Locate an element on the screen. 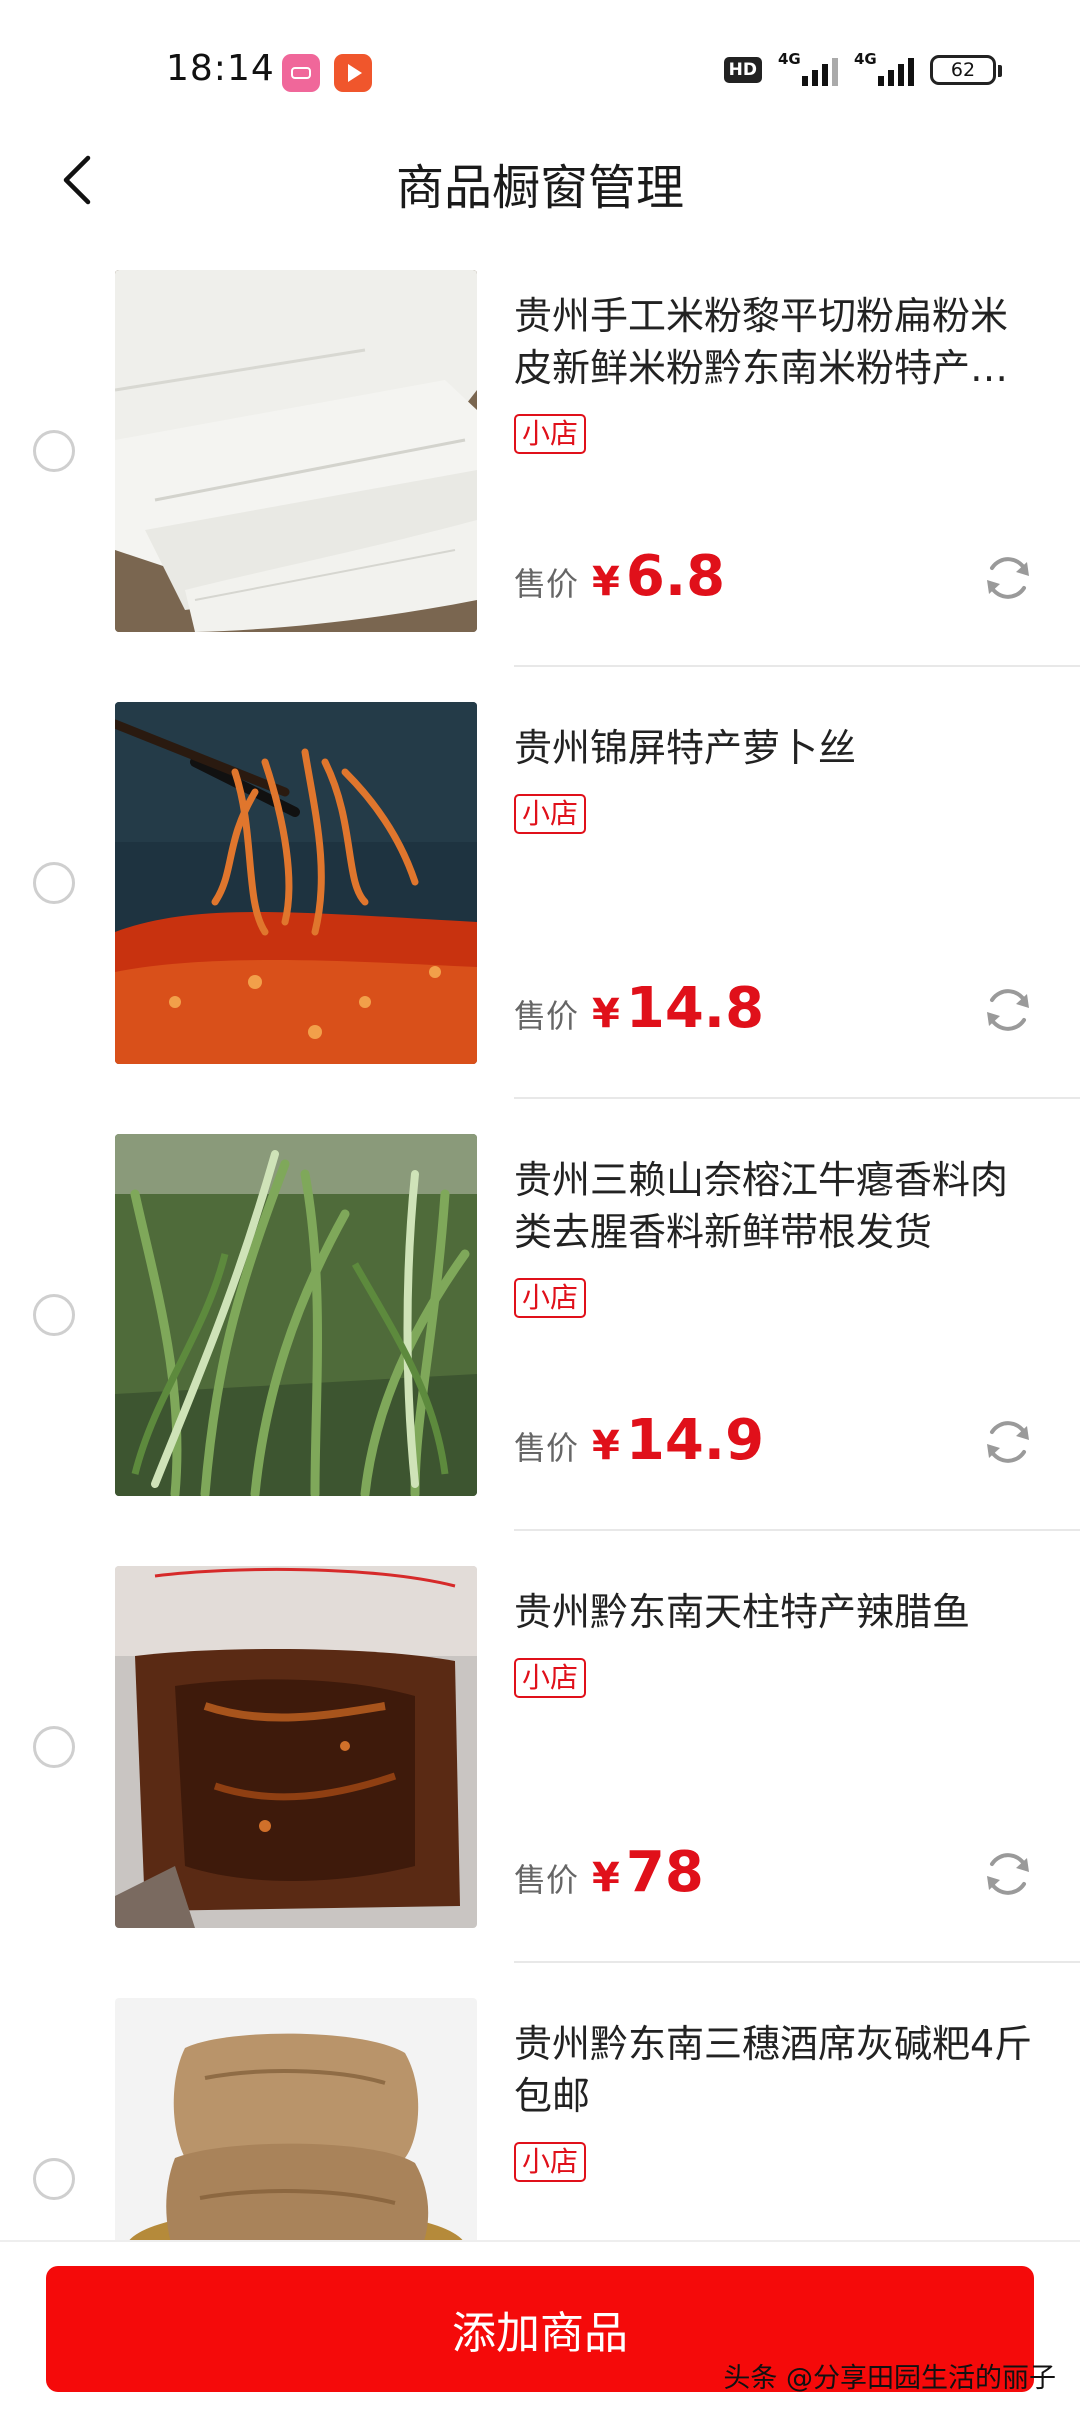 This screenshot has height=2428, width=1080. price-value: 14.8 is located at coordinates (695, 1008).